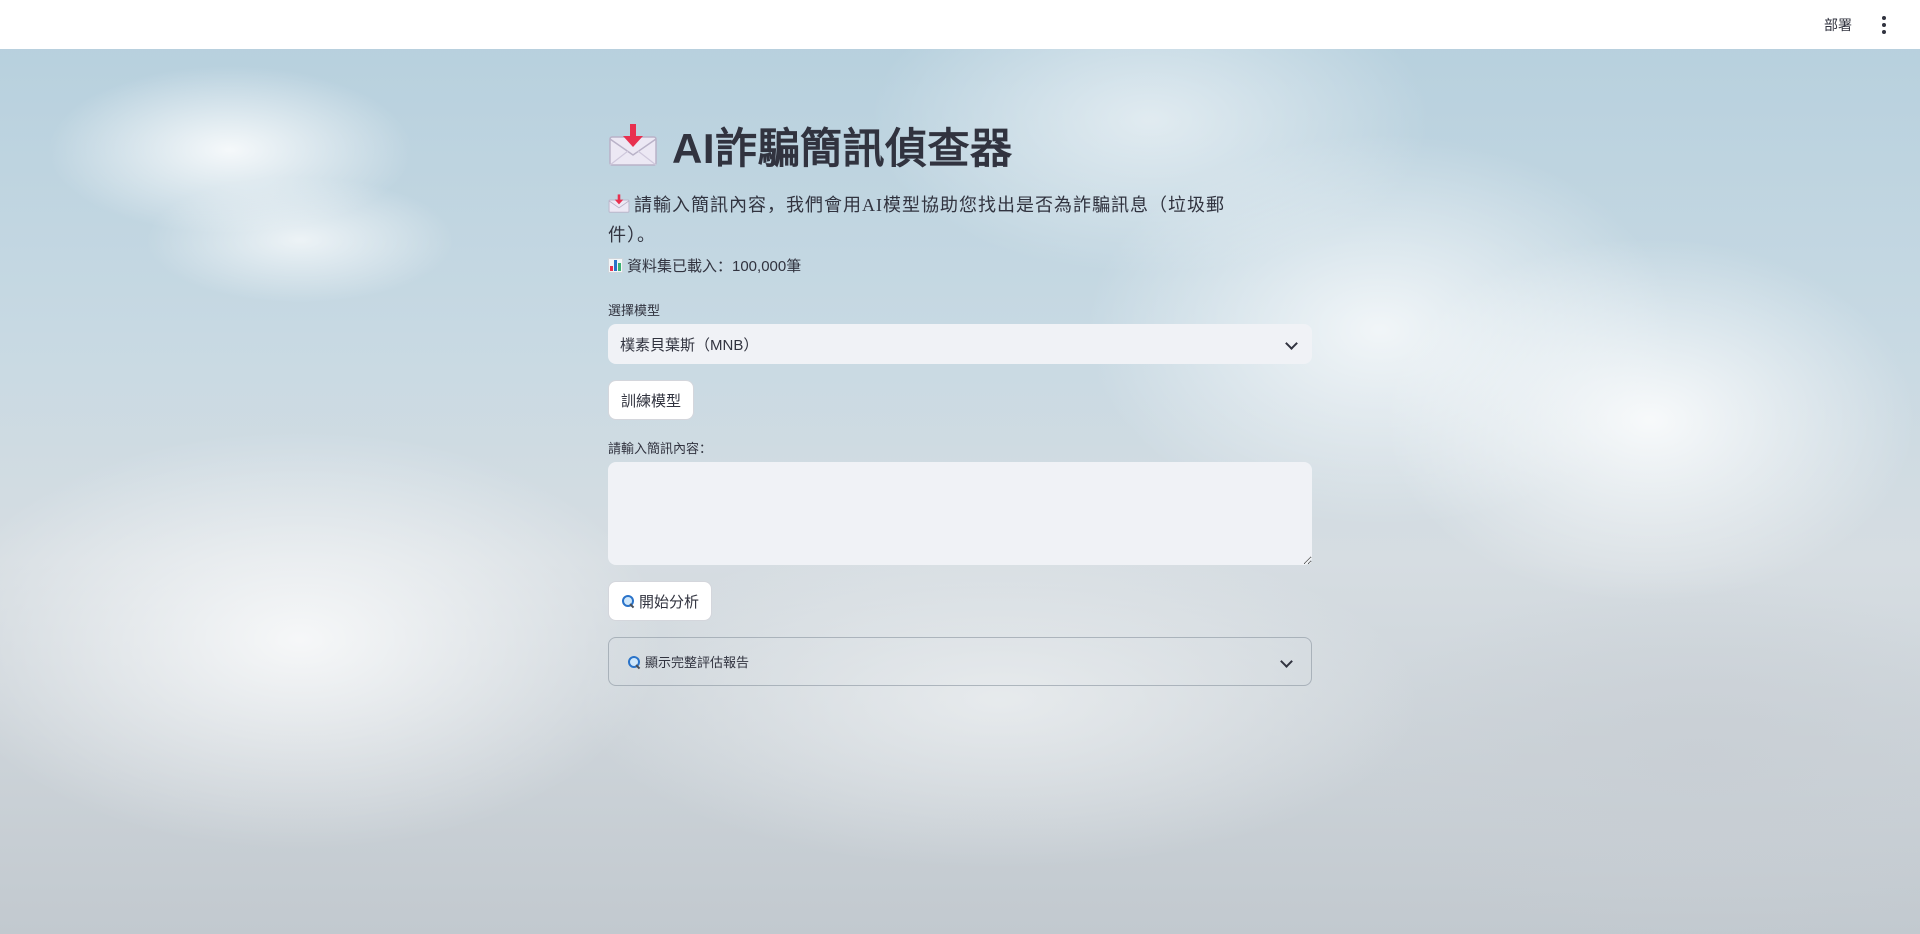 The image size is (1920, 934). What do you see at coordinates (669, 602) in the screenshot?
I see `analyze-button-label: 開始分析` at bounding box center [669, 602].